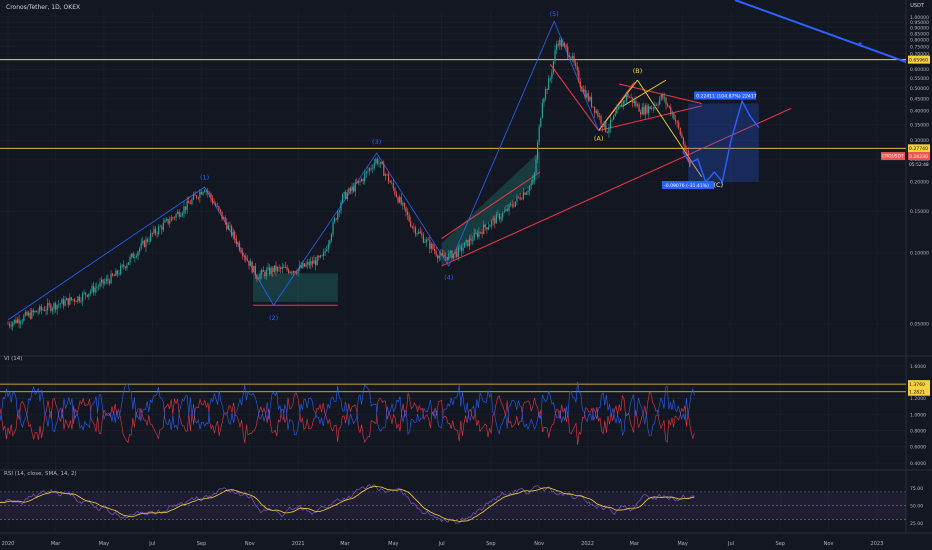 The width and height of the screenshot is (932, 550). What do you see at coordinates (919, 125) in the screenshot?
I see `price-tick-label: 0.35000` at bounding box center [919, 125].